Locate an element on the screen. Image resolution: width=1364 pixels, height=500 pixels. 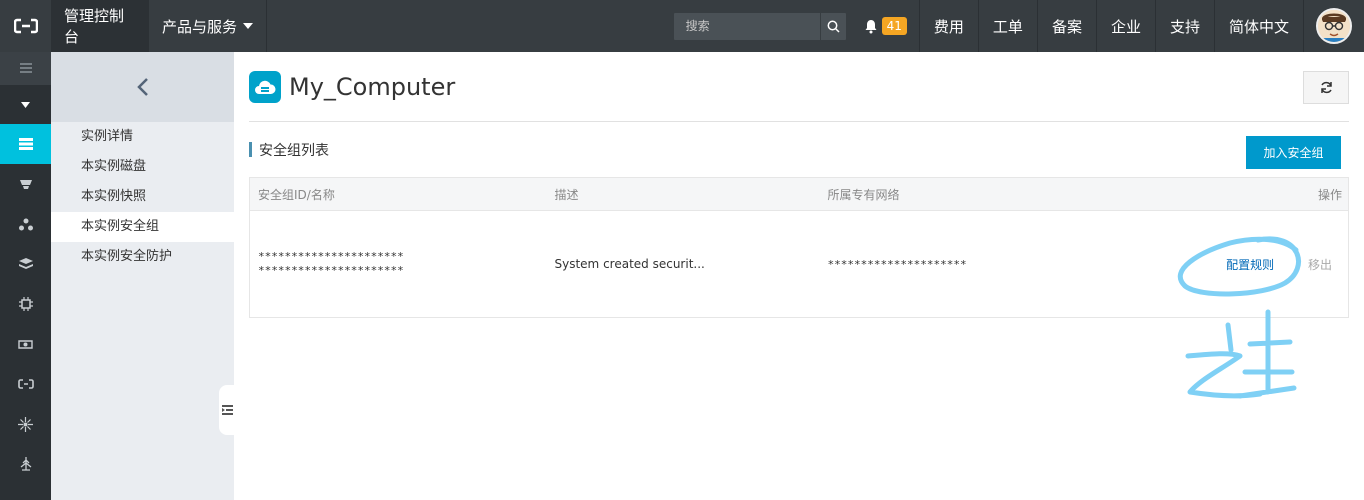
bell-icon is located at coordinates (871, 26).